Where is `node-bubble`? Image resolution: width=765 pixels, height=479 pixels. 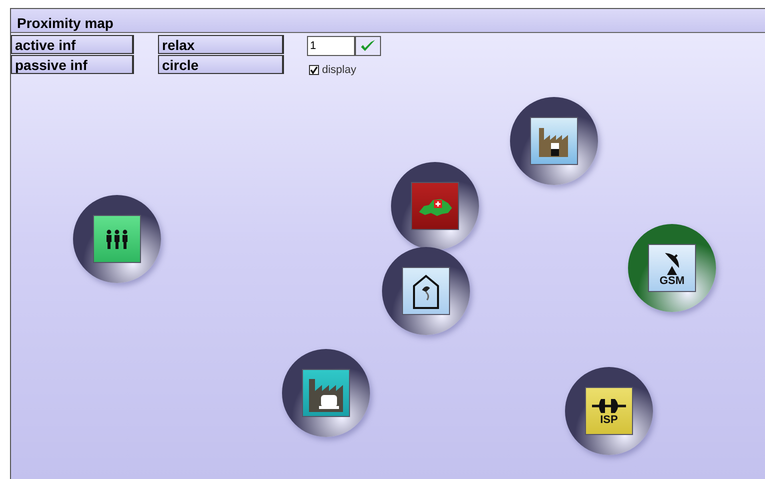
node-bubble is located at coordinates (426, 291).